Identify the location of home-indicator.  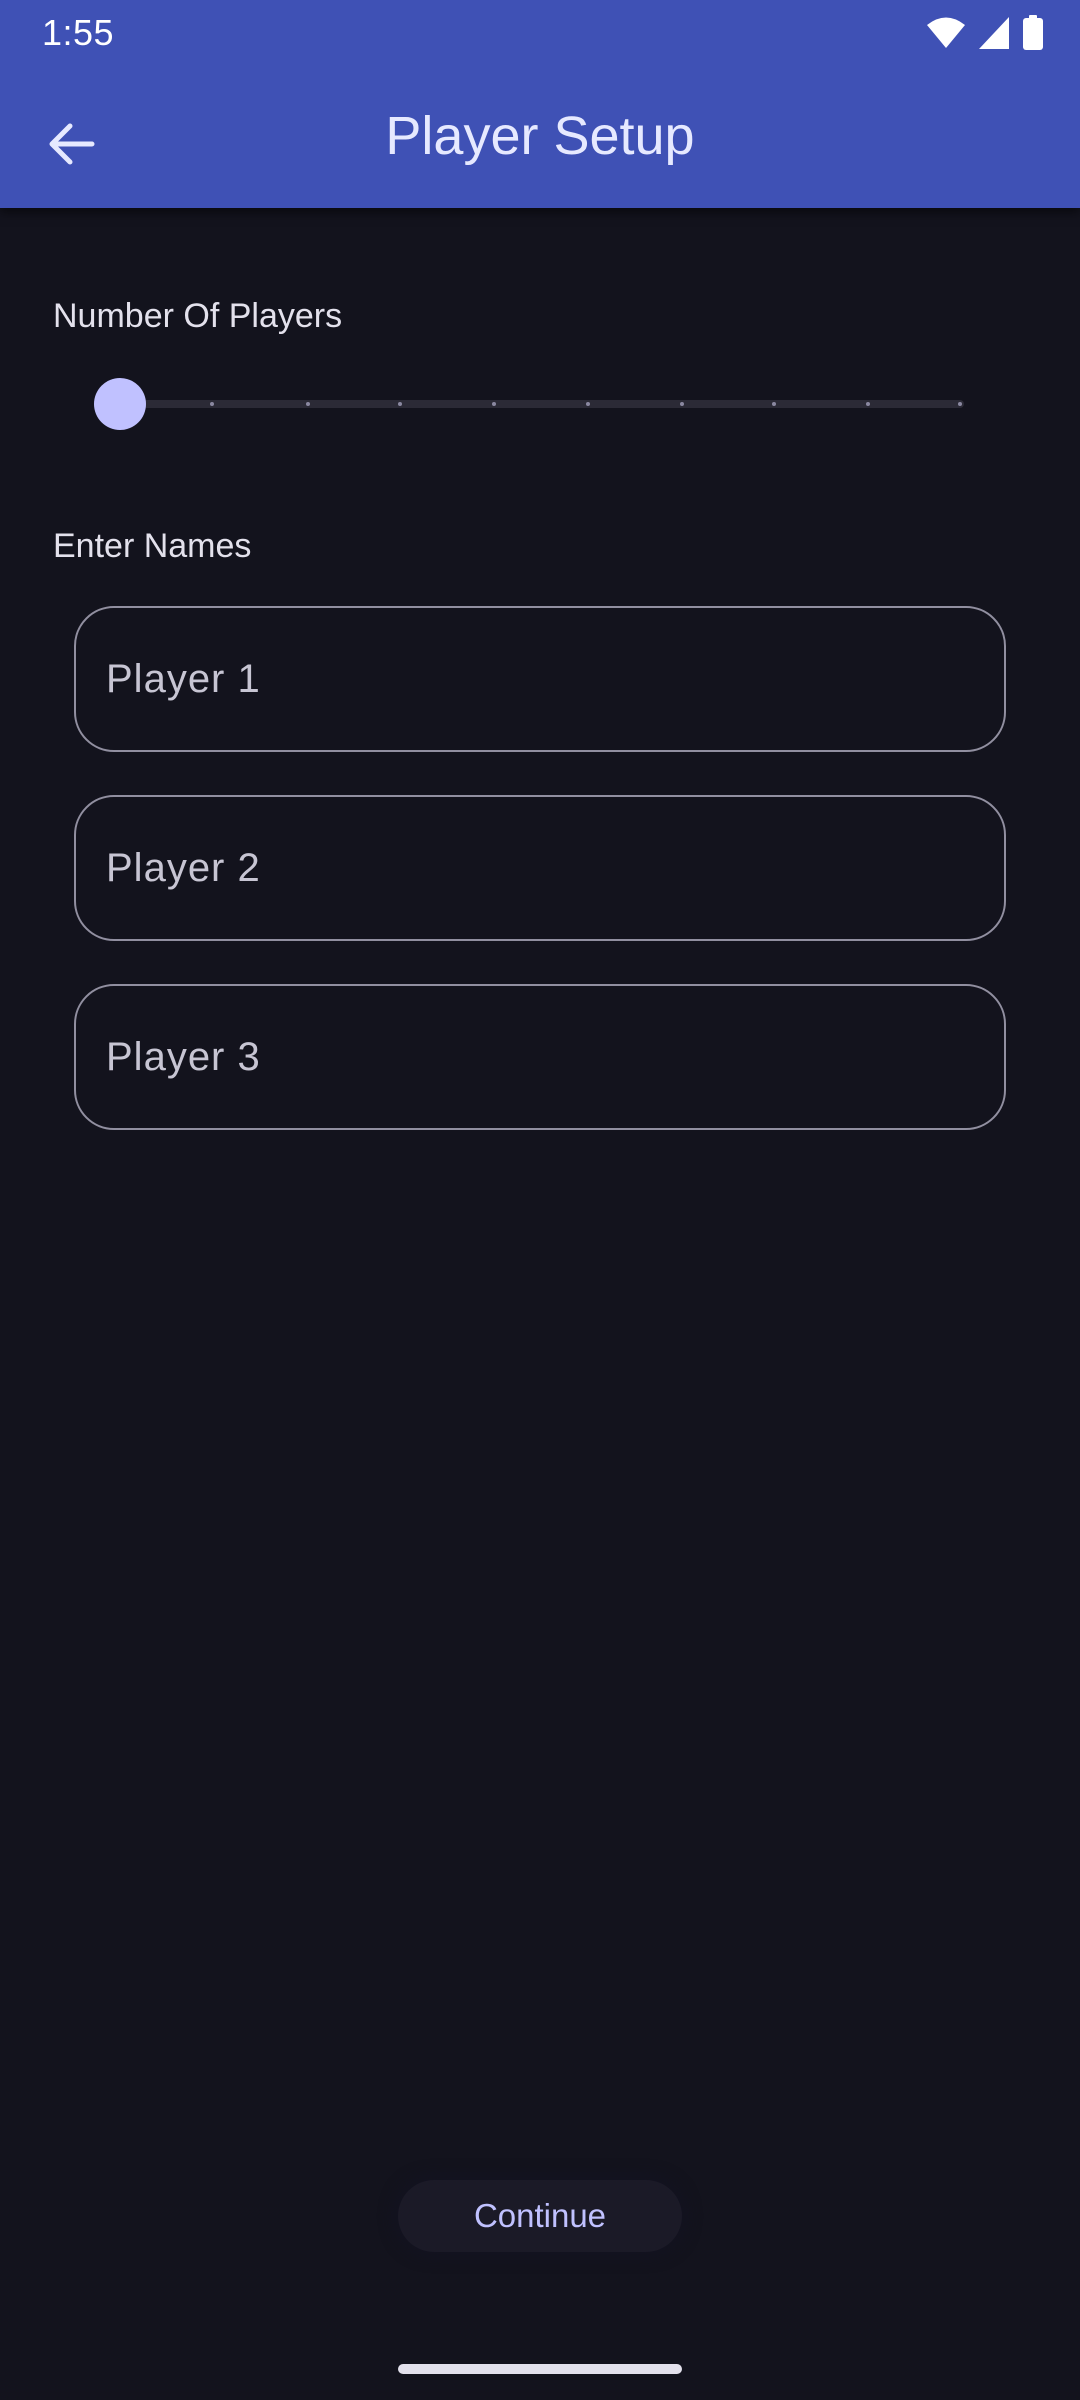
(540, 2369).